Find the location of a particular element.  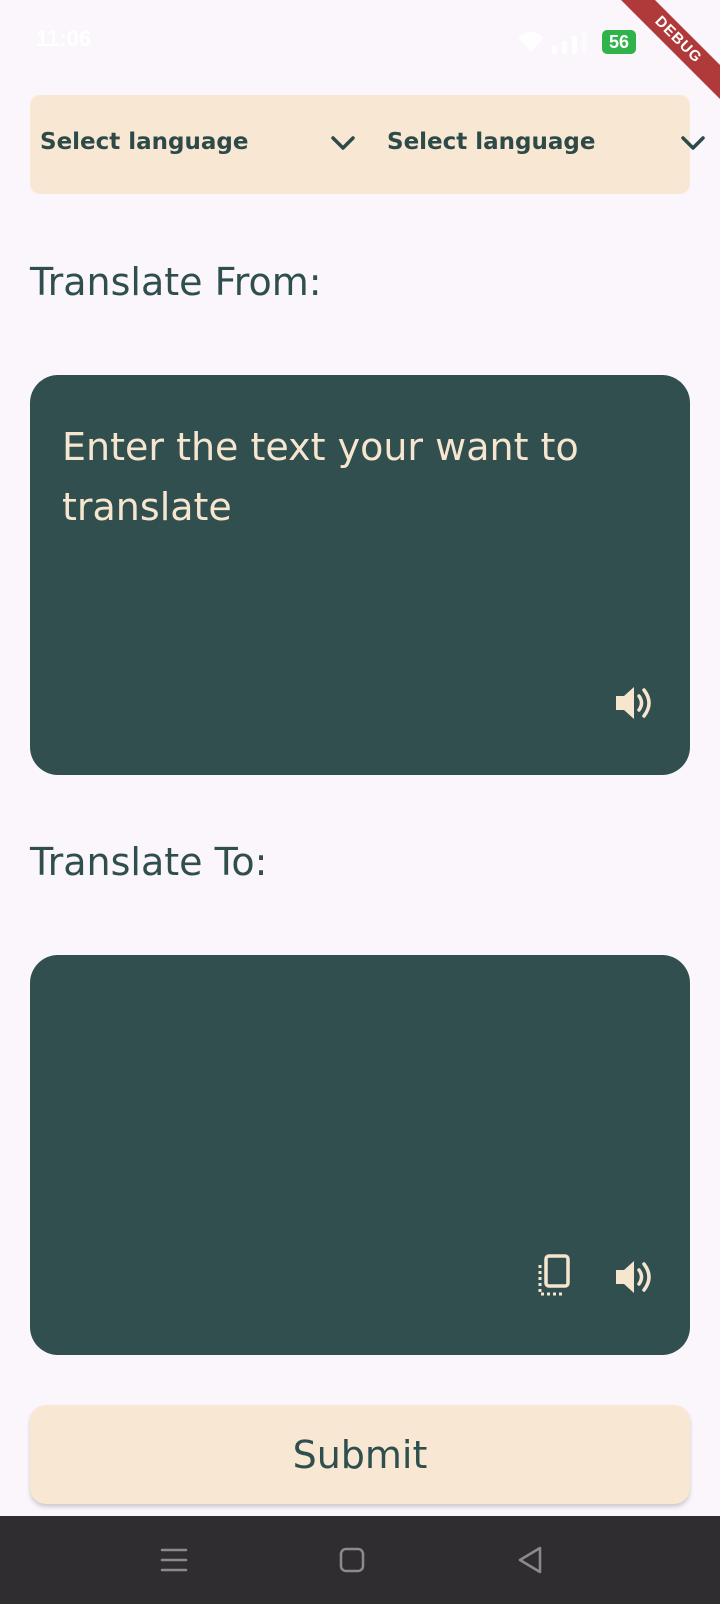

source-text-input is located at coordinates (357, 532).